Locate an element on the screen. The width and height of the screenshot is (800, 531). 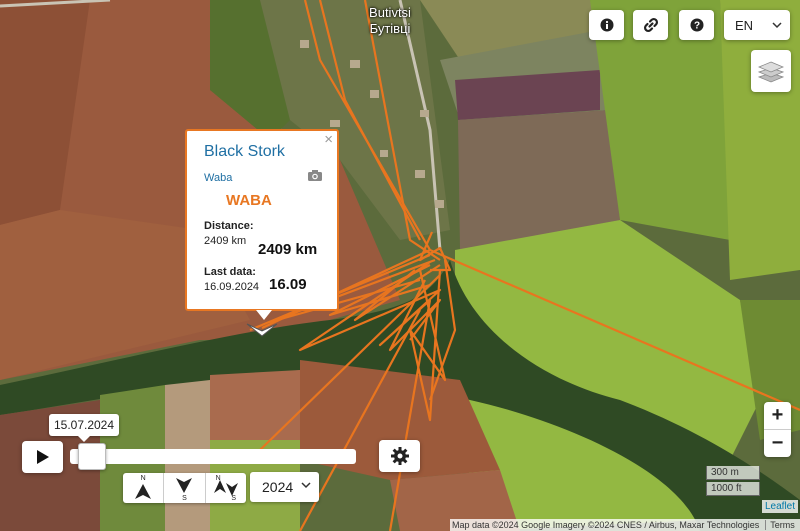
terms-link: Terms is located at coordinates (780, 525).